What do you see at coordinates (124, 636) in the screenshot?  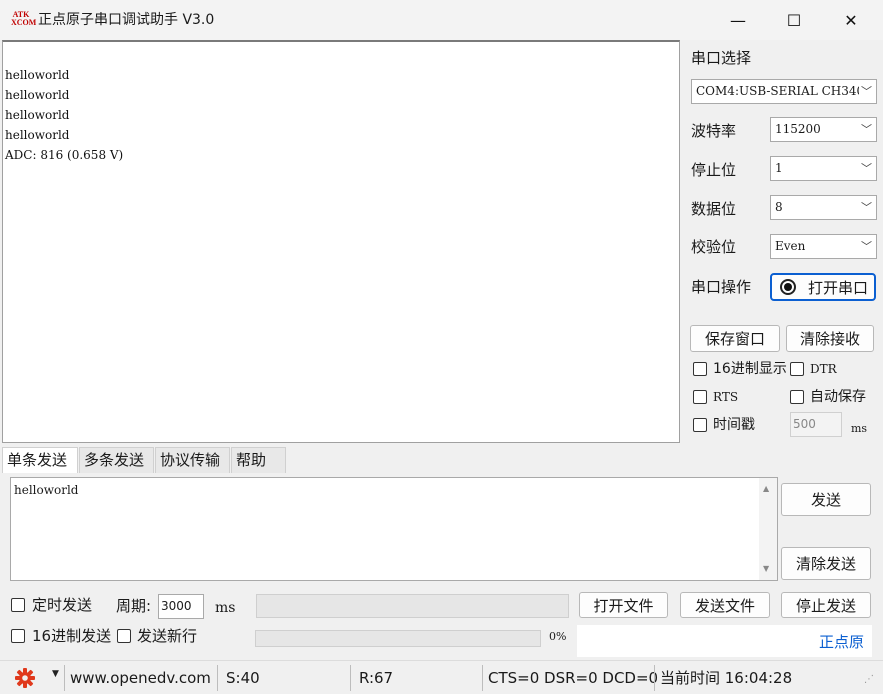 I see `send-newline-checkbox` at bounding box center [124, 636].